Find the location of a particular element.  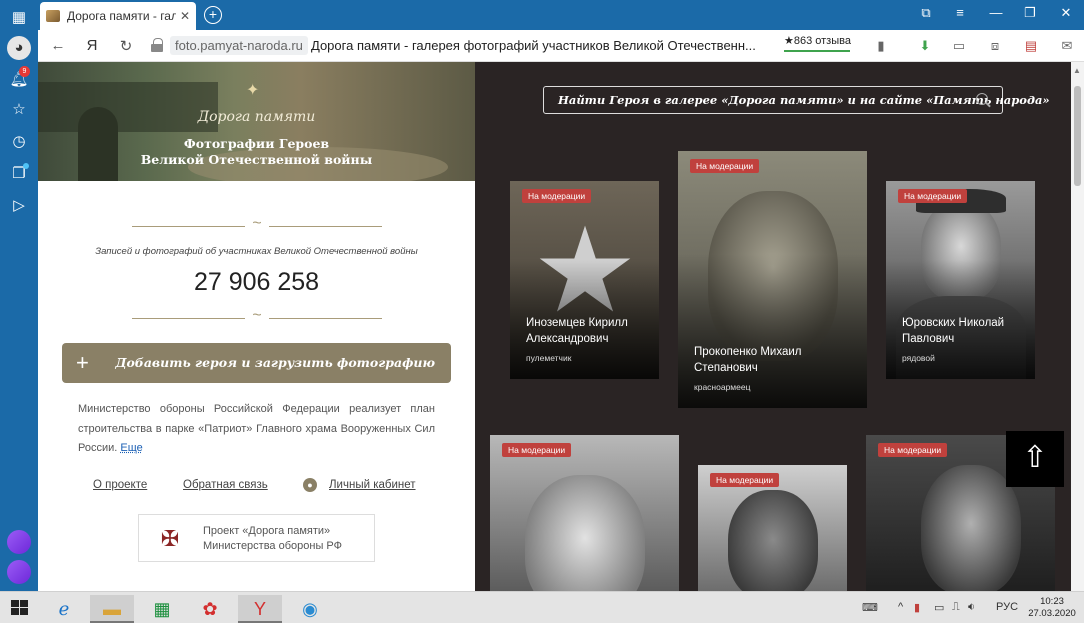

more-link: Еще is located at coordinates (131, 448).